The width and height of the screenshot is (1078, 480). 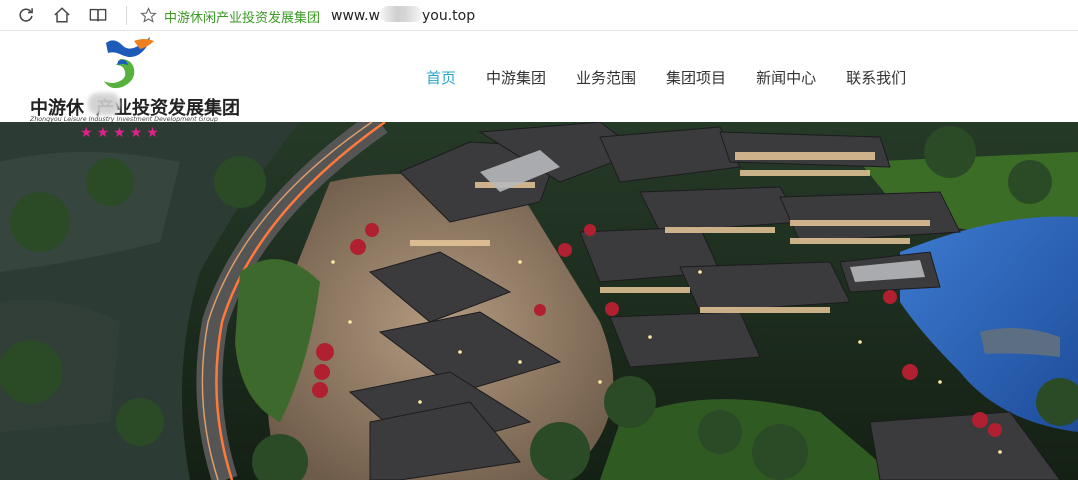 I want to click on nav-projects: 集团项目, so click(x=696, y=77).